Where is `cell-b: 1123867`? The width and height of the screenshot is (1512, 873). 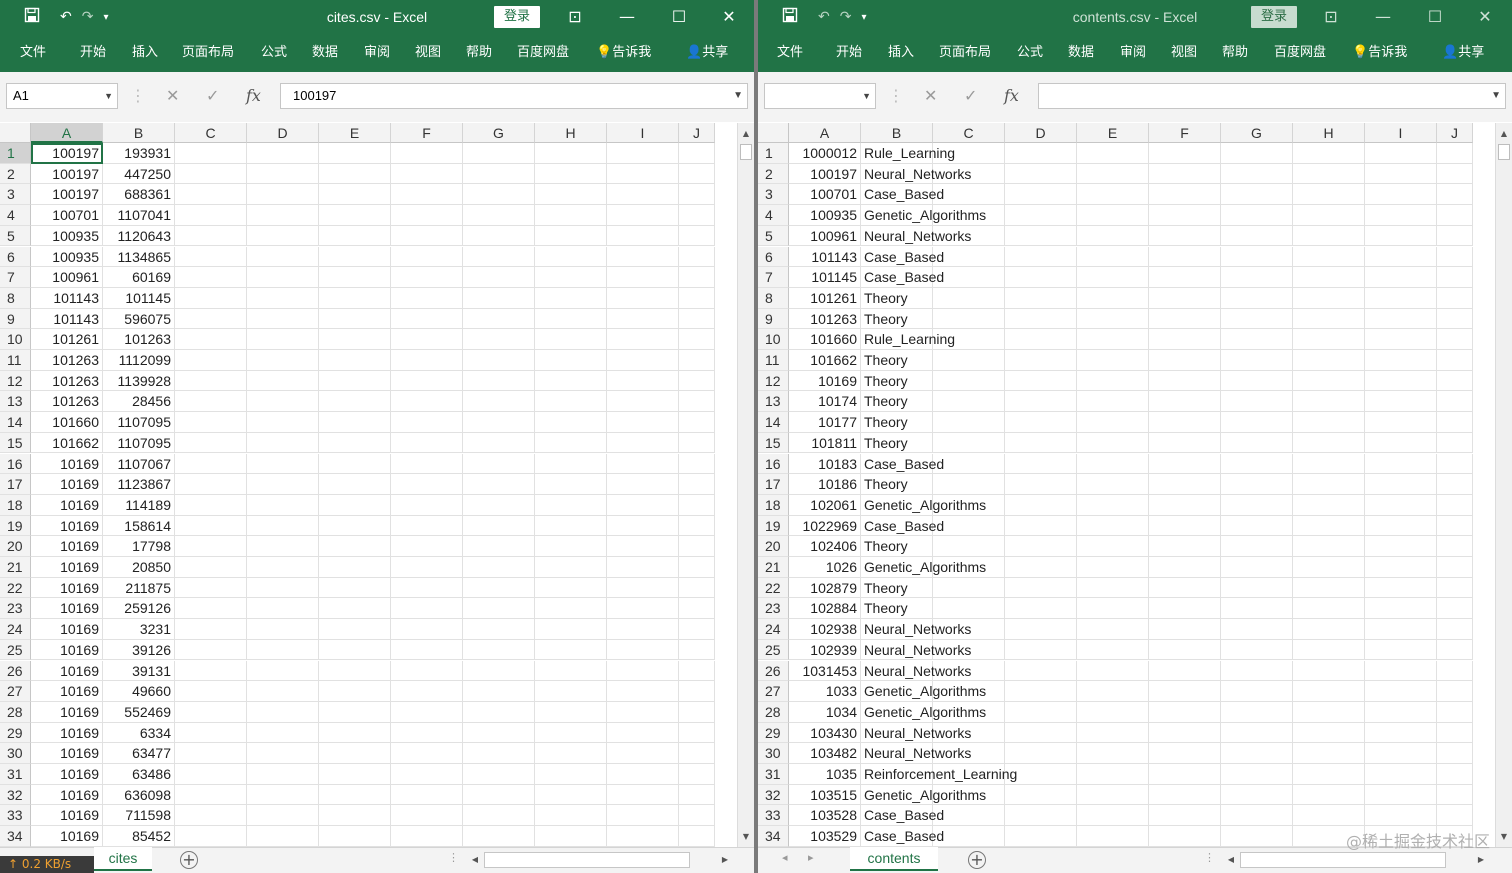 cell-b: 1123867 is located at coordinates (139, 484).